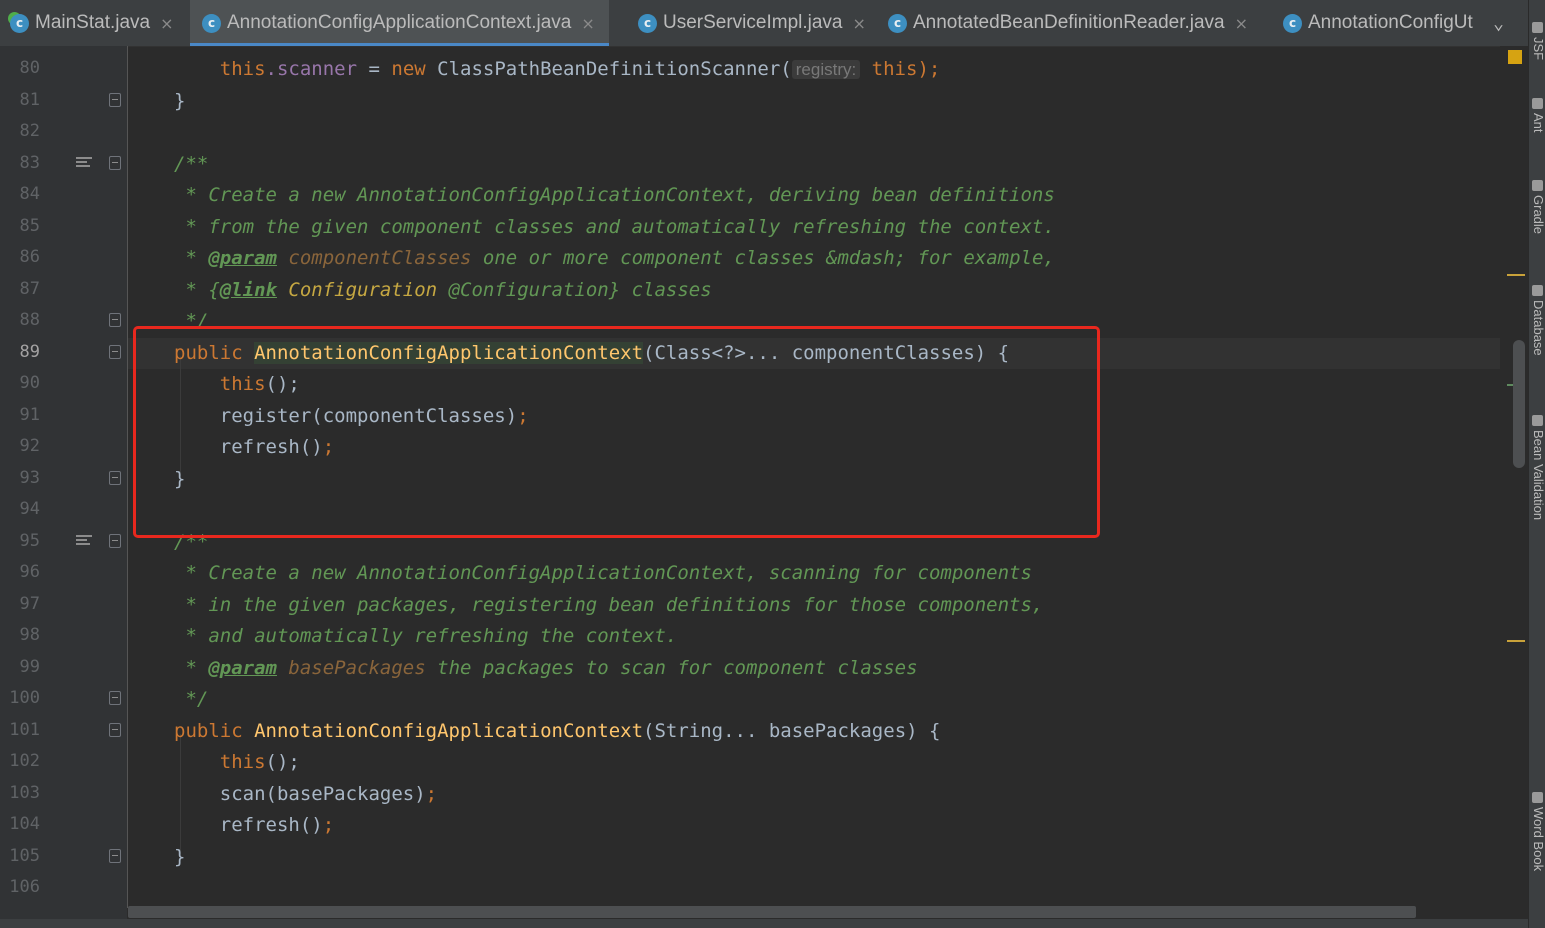  I want to click on punct: );, so click(929, 69).